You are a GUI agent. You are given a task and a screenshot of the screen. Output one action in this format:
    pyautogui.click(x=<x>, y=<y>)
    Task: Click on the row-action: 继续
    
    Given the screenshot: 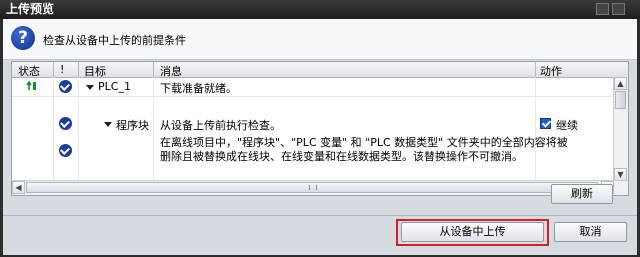 What is the action you would take?
    pyautogui.click(x=567, y=125)
    